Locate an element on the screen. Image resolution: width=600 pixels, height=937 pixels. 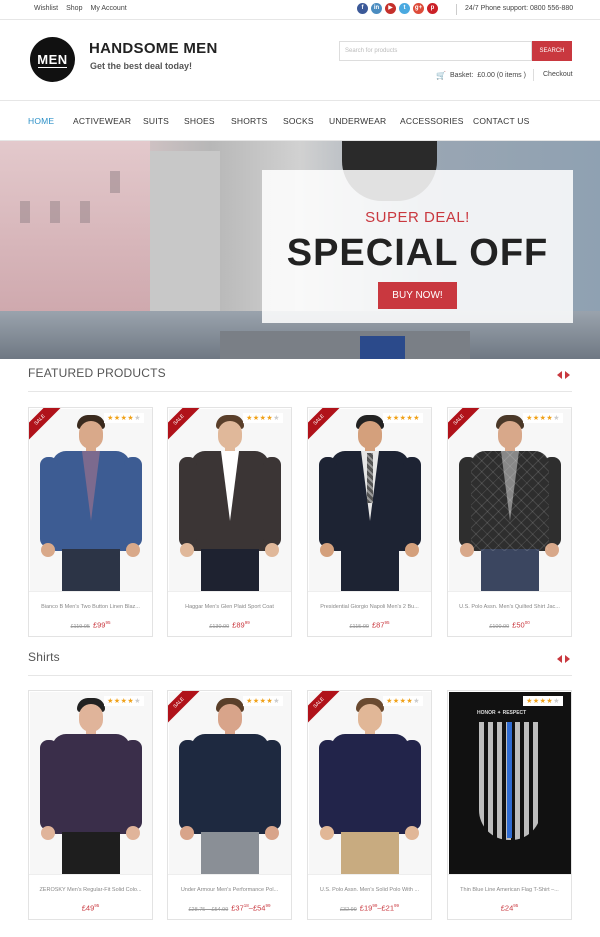
nav-activewear: ACTIVEWEAR is located at coordinates (102, 121).